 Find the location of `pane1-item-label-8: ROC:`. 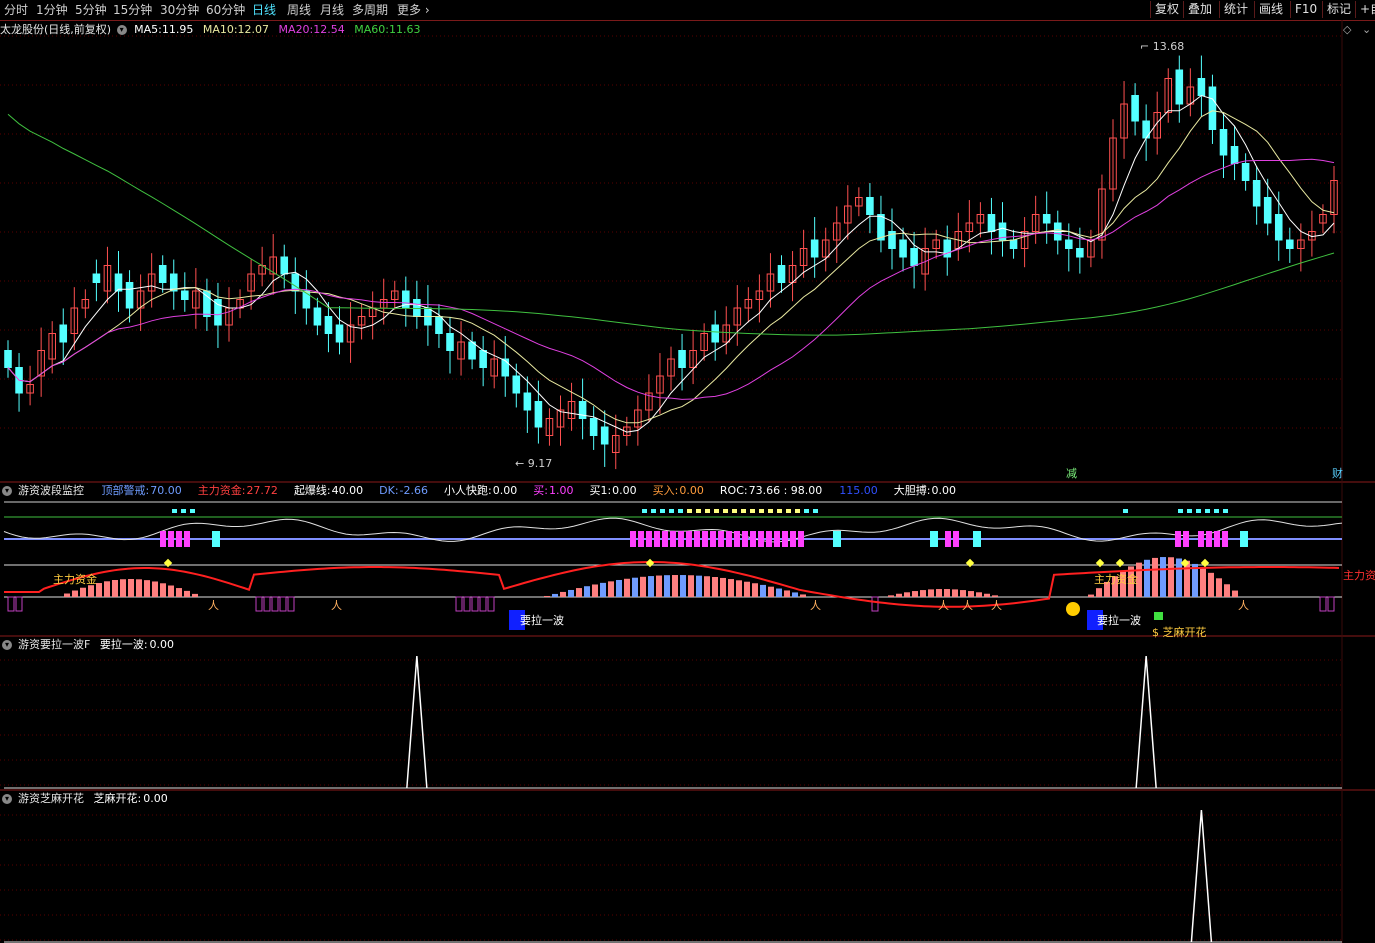

pane1-item-label-8: ROC: is located at coordinates (733, 490).